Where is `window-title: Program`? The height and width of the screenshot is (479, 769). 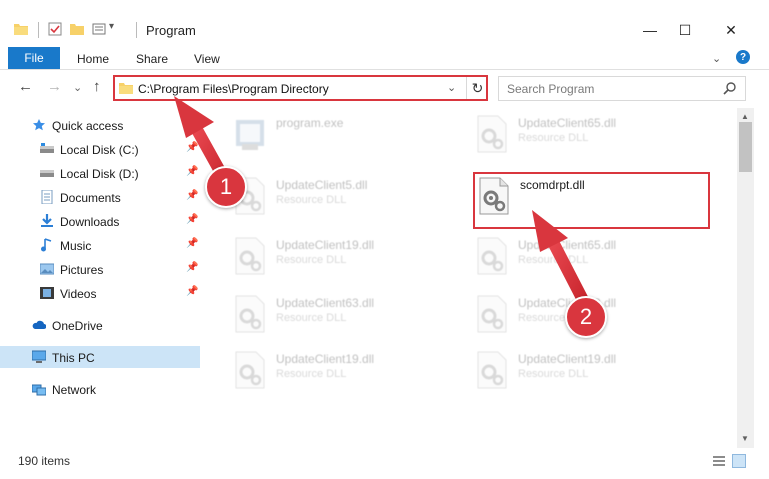 window-title: Program is located at coordinates (171, 30).